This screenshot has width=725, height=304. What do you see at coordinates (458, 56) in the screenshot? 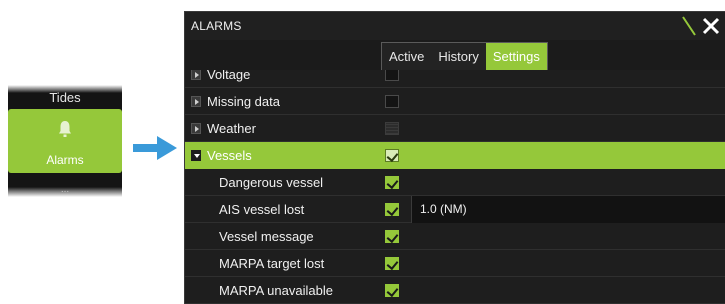
I see `tab-history: History` at bounding box center [458, 56].